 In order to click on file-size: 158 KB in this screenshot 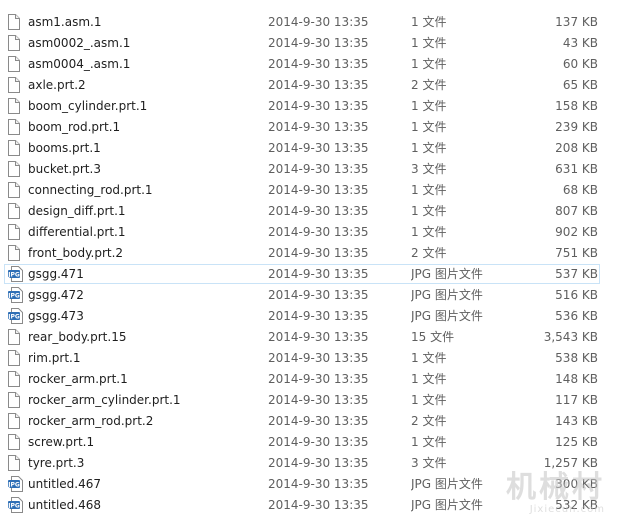, I will do `click(576, 106)`.